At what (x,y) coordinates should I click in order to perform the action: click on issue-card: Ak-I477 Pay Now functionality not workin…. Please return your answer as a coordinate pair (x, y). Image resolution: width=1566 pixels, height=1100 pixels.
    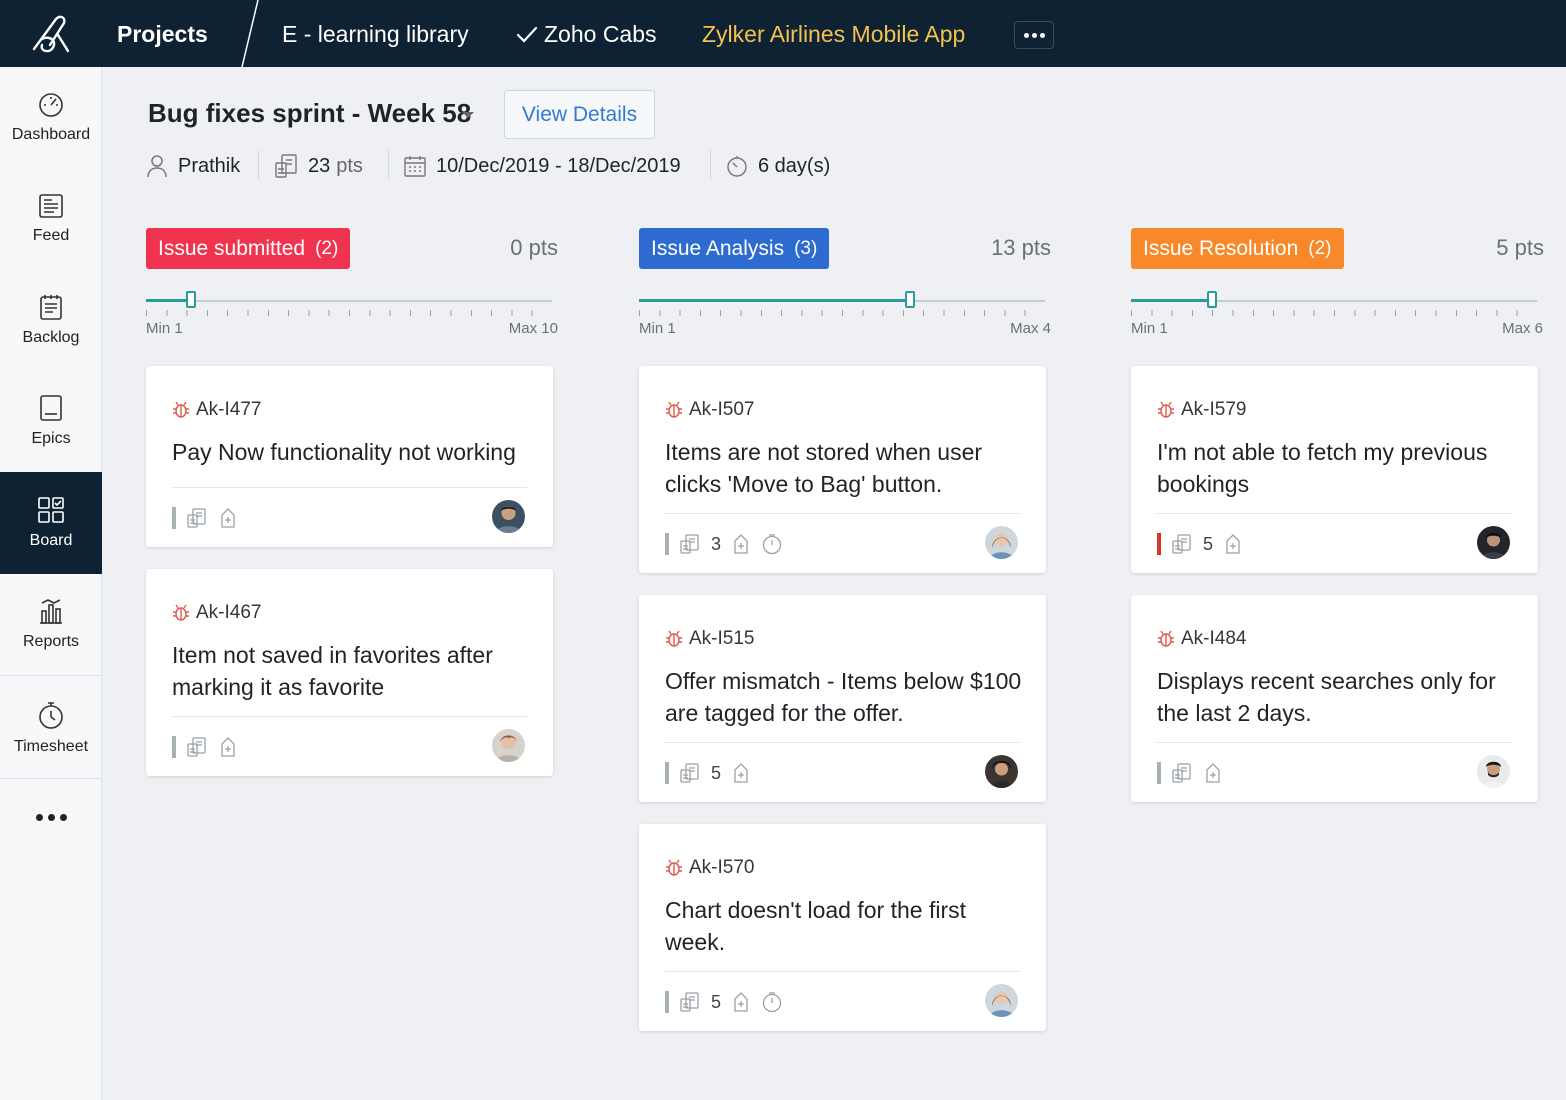
    Looking at the image, I should click on (349, 456).